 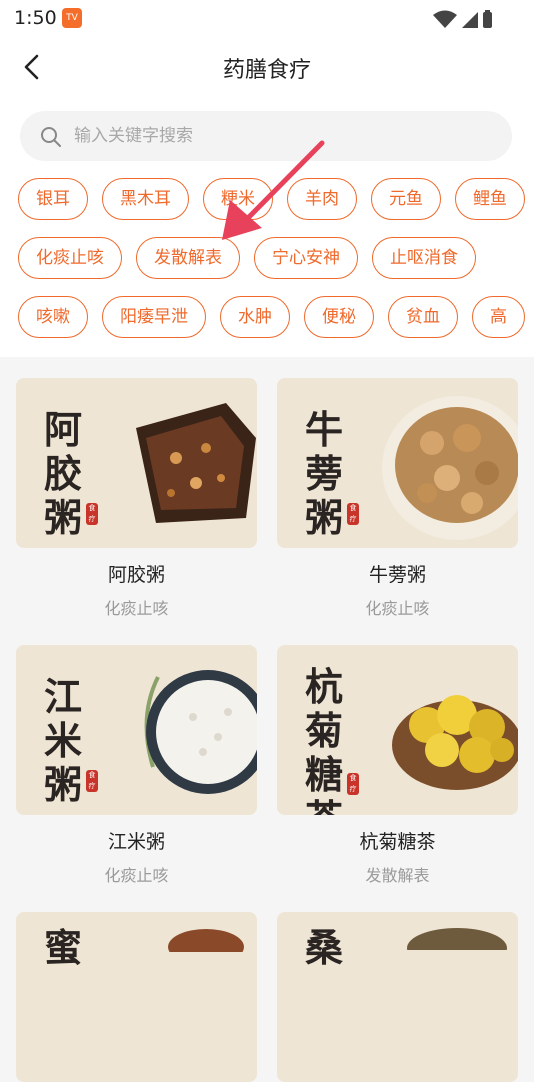 I want to click on effect-tag-row: 化痰止咳 发散解表 宁心安神 止呕消食, so click(x=247, y=259).